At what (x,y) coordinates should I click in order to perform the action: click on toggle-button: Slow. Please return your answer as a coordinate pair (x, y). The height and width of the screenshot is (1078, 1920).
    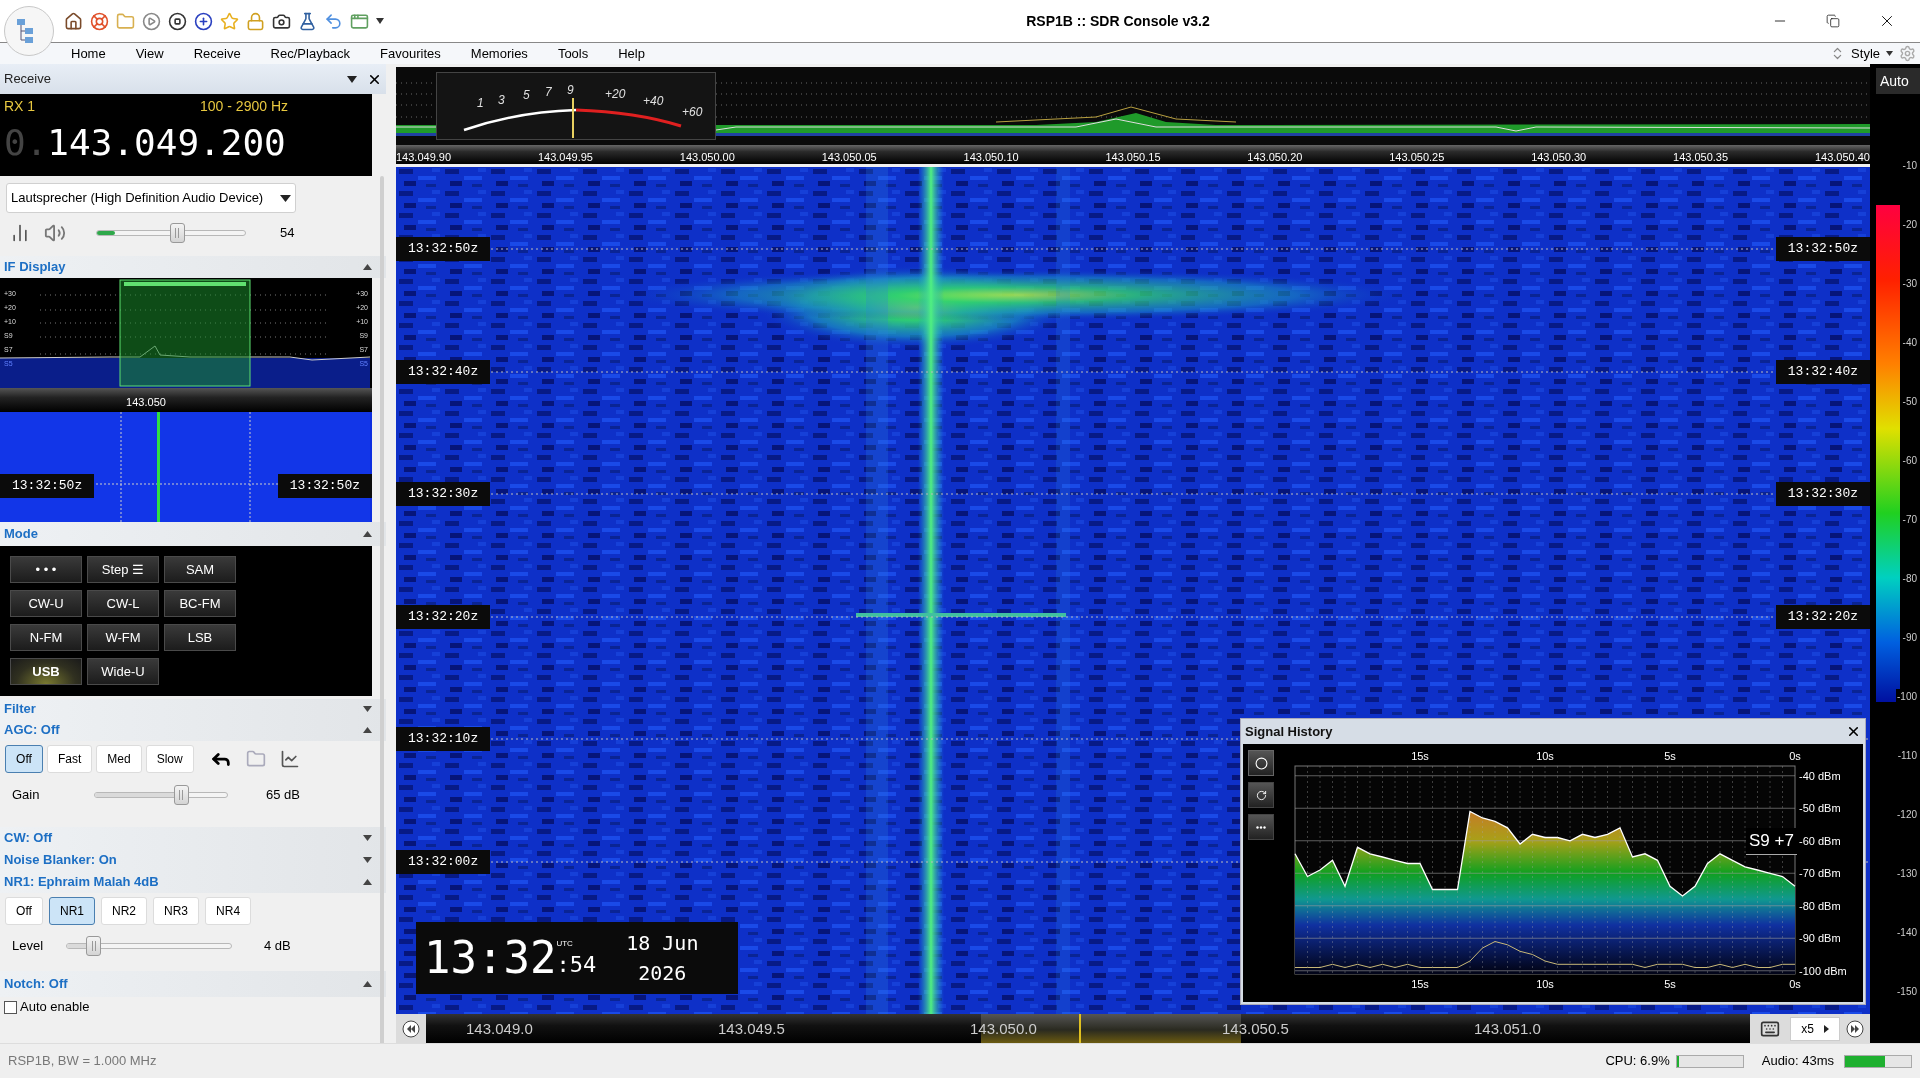
    Looking at the image, I should click on (169, 759).